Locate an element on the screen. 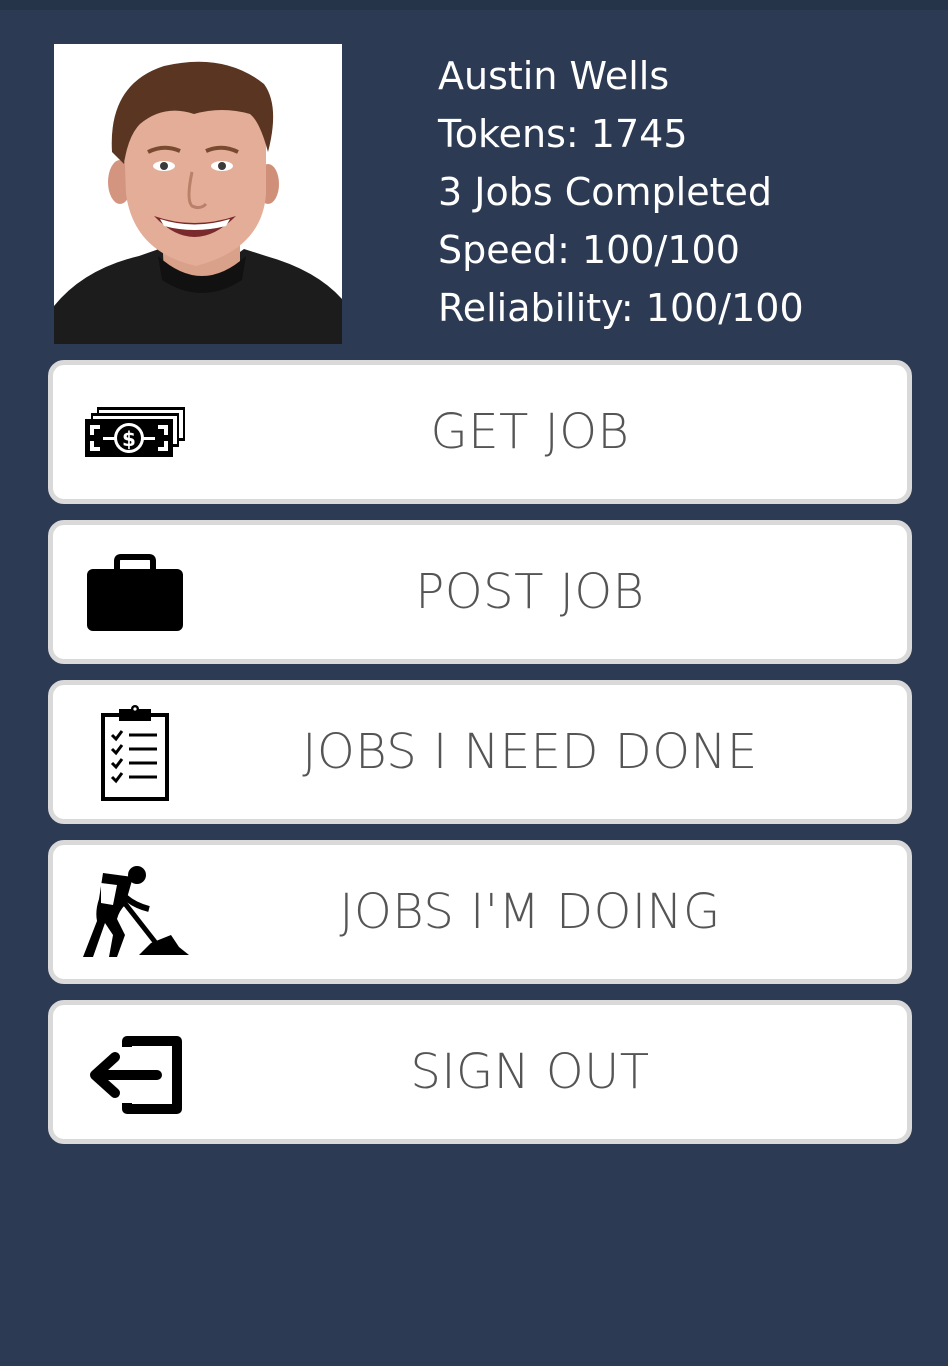 The height and width of the screenshot is (1366, 948). get-job-button: $ GET JOB is located at coordinates (480, 432).